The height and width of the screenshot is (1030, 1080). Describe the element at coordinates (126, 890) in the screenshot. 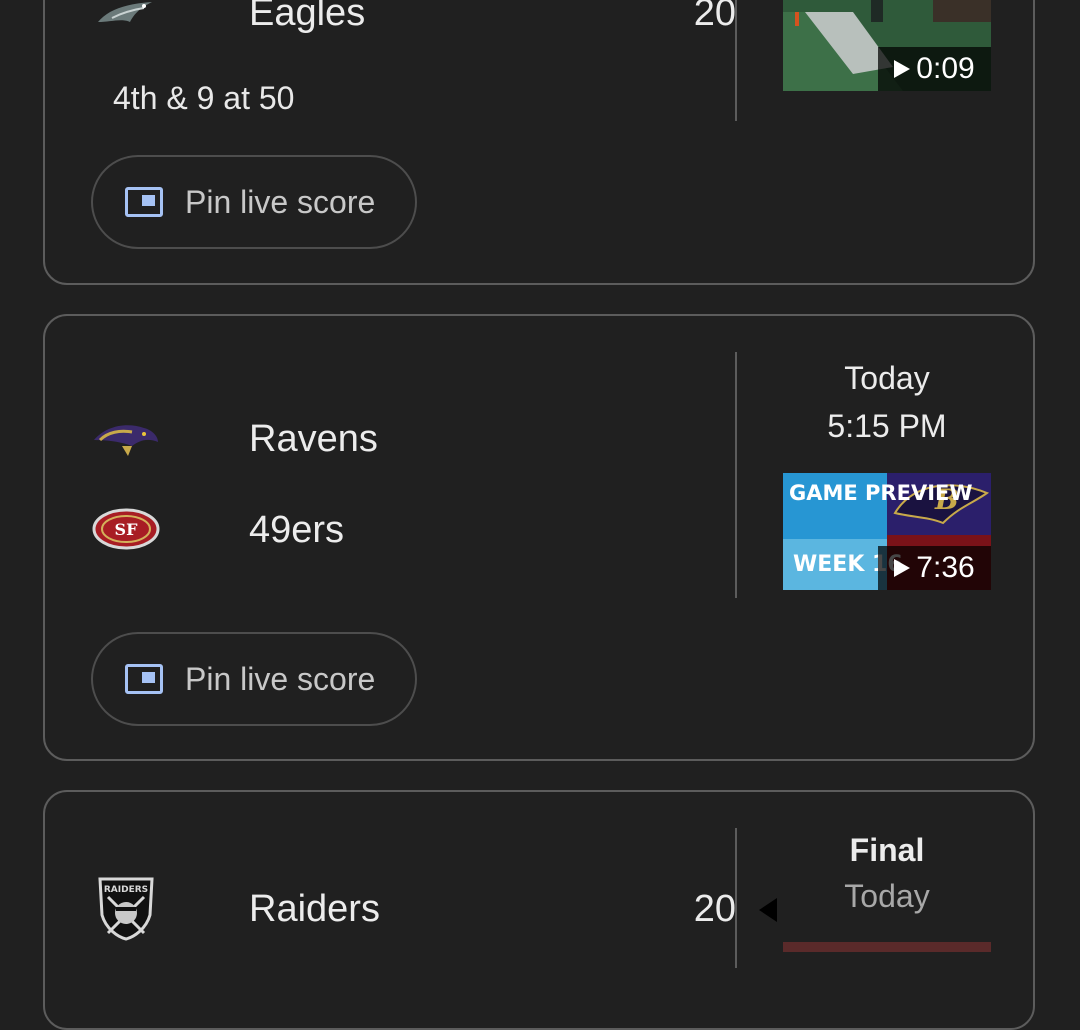

I see `svg-text: RAIDERS` at that location.